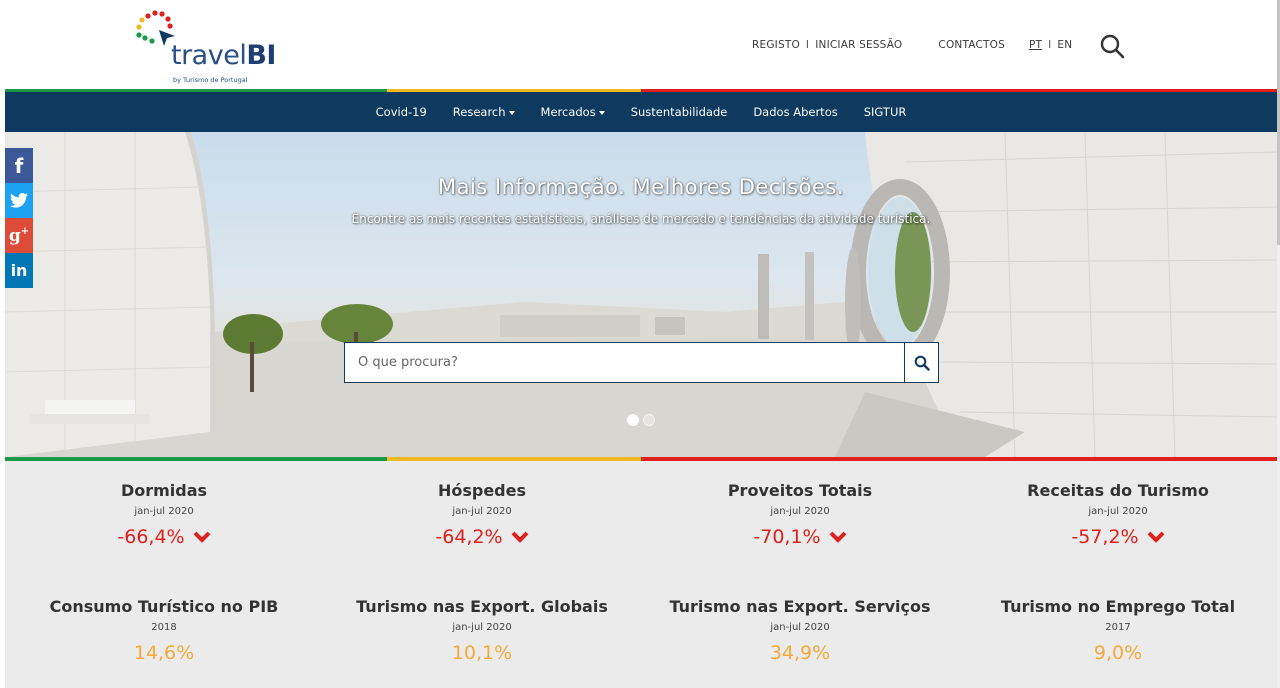 This screenshot has height=688, width=1280. I want to click on stat-proveitos: Proveitos Totais jan-jul 2020 -70,1%, so click(800, 514).